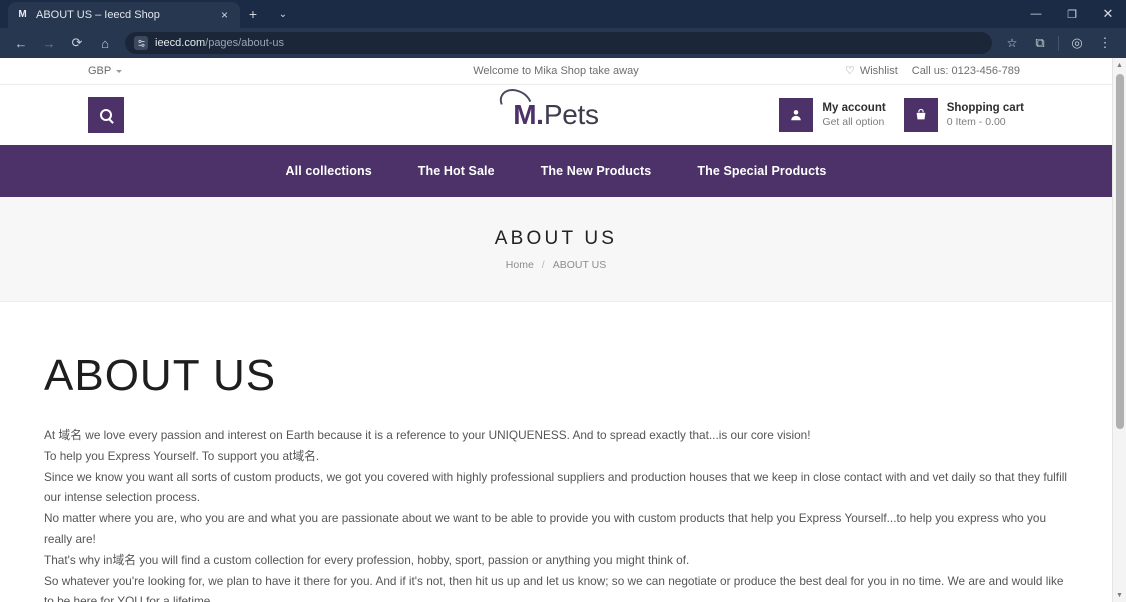 This screenshot has width=1126, height=602. I want to click on window-controls: — ❐ ✕, so click(1072, 14).